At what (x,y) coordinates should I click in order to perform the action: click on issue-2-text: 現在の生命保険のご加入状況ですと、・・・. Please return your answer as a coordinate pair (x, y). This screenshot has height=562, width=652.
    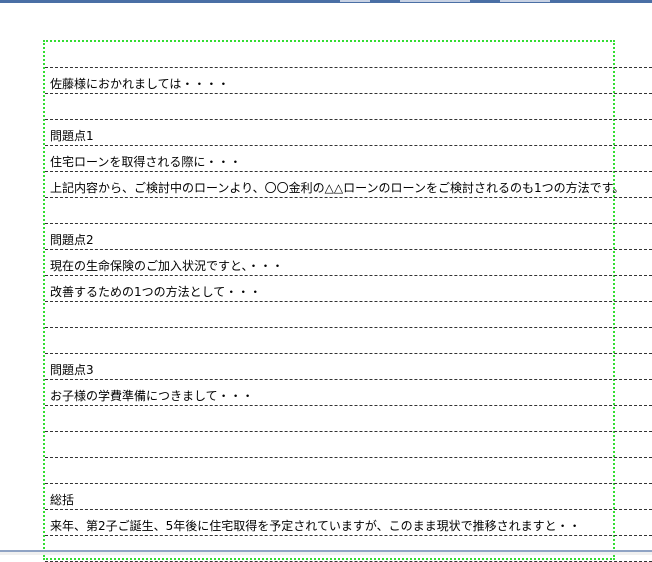
    Looking at the image, I should click on (167, 266).